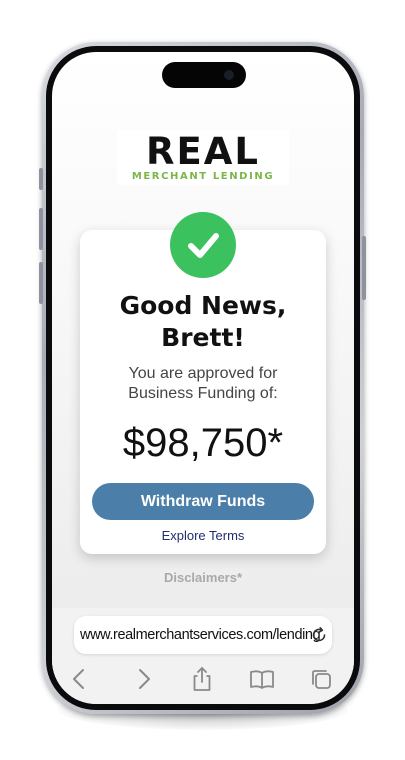 This screenshot has width=405, height=760. I want to click on browser-bottom-bar: www.realmerchantservices.com/lending, so click(203, 656).